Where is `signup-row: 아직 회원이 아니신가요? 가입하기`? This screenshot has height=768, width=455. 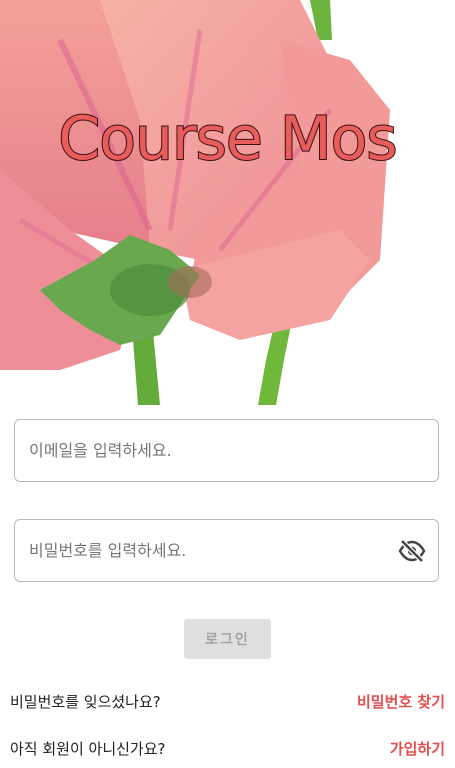
signup-row: 아직 회원이 아니신가요? 가입하기 is located at coordinates (227, 750).